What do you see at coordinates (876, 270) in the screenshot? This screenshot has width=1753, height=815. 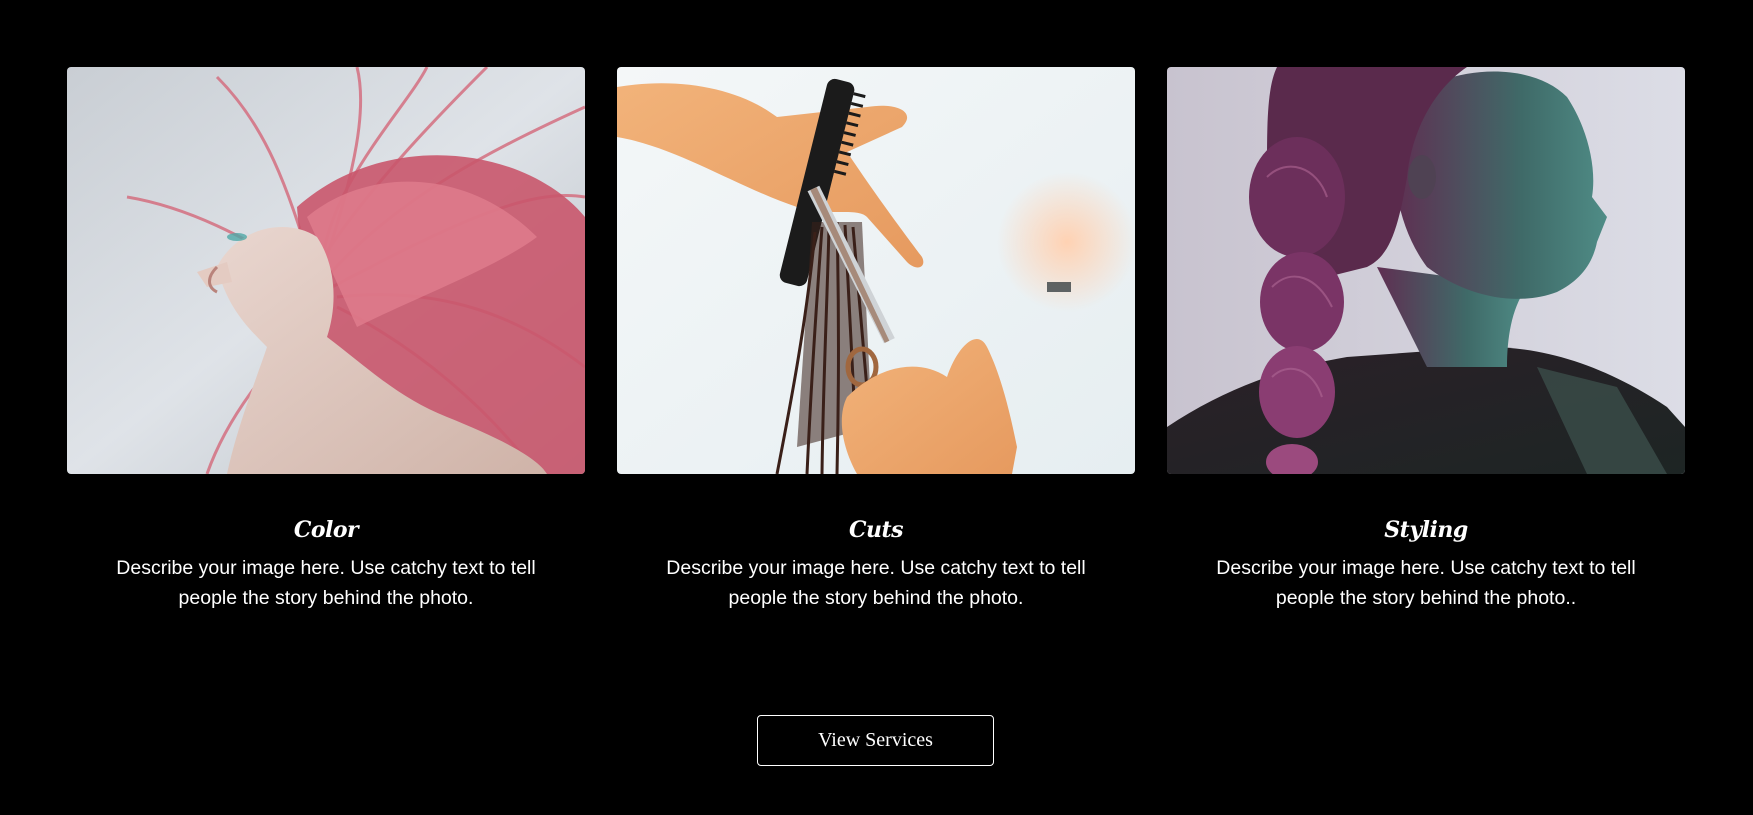 I see `haircut-scissors-comb-photo` at bounding box center [876, 270].